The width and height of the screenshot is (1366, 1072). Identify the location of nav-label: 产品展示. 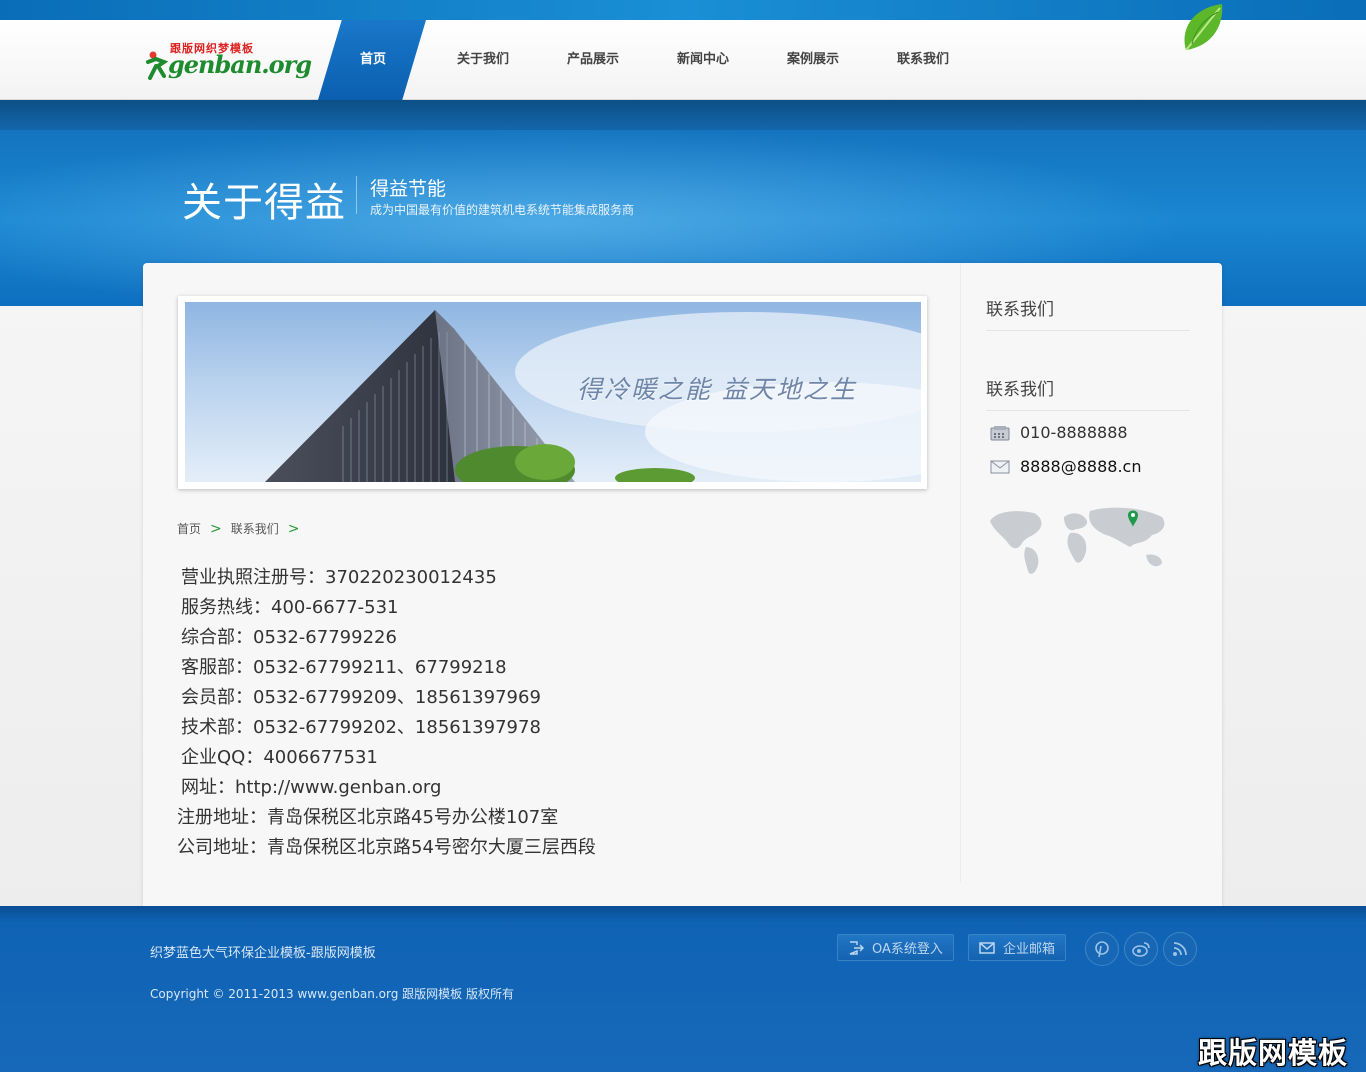
(592, 59).